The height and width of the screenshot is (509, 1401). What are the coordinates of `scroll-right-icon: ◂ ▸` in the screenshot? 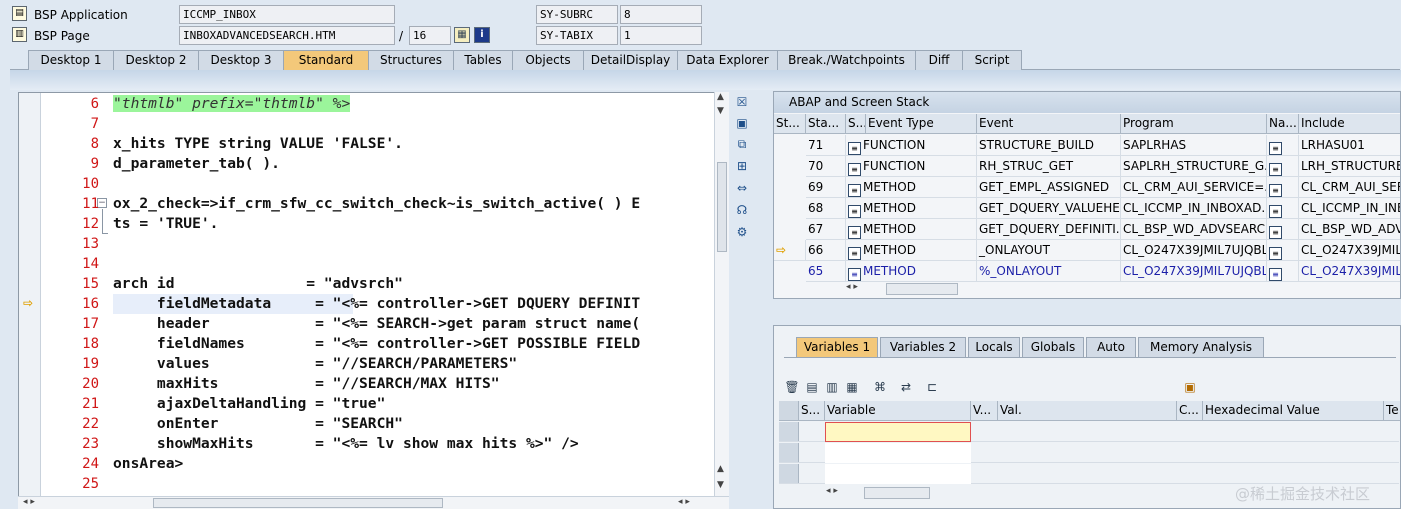 It's located at (684, 502).